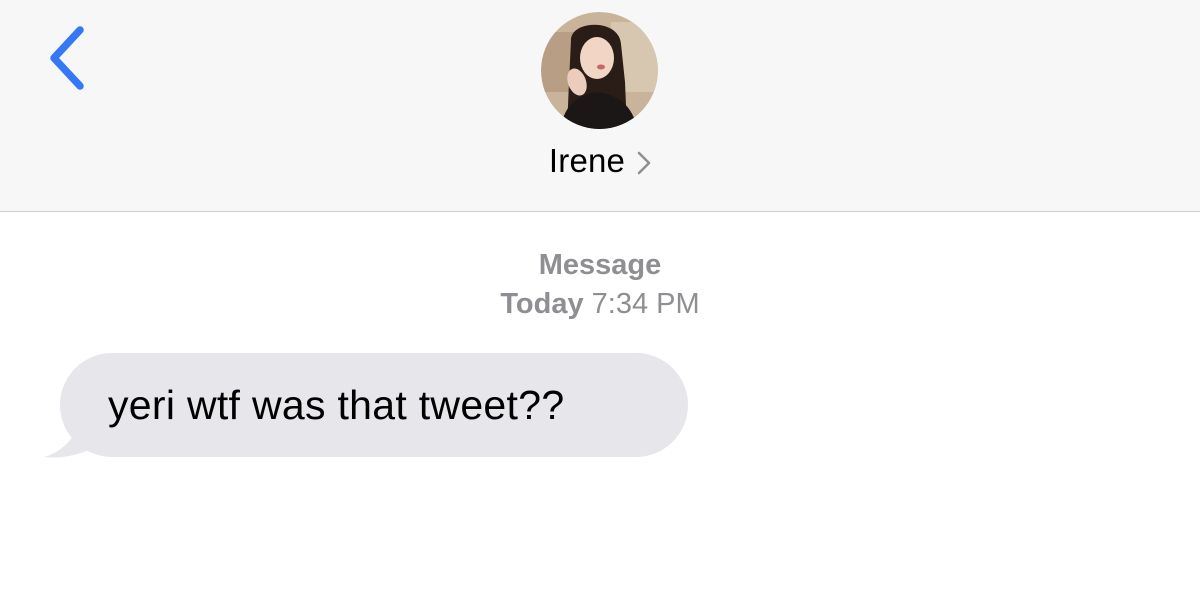  What do you see at coordinates (587, 160) in the screenshot?
I see `contact-name: Irene` at bounding box center [587, 160].